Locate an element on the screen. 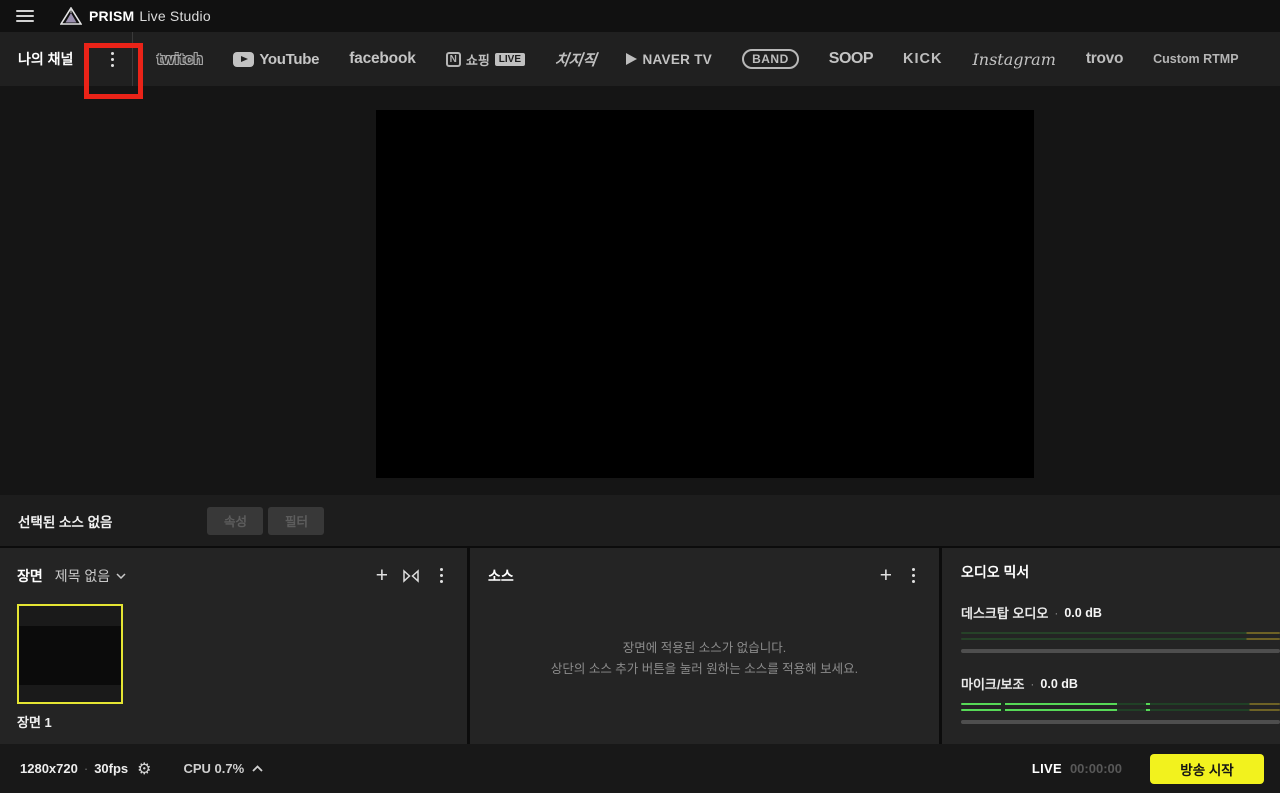 This screenshot has width=1280, height=793. source-empty-line1: 장면에 적용된 소스가 없습니다. is located at coordinates (704, 647).